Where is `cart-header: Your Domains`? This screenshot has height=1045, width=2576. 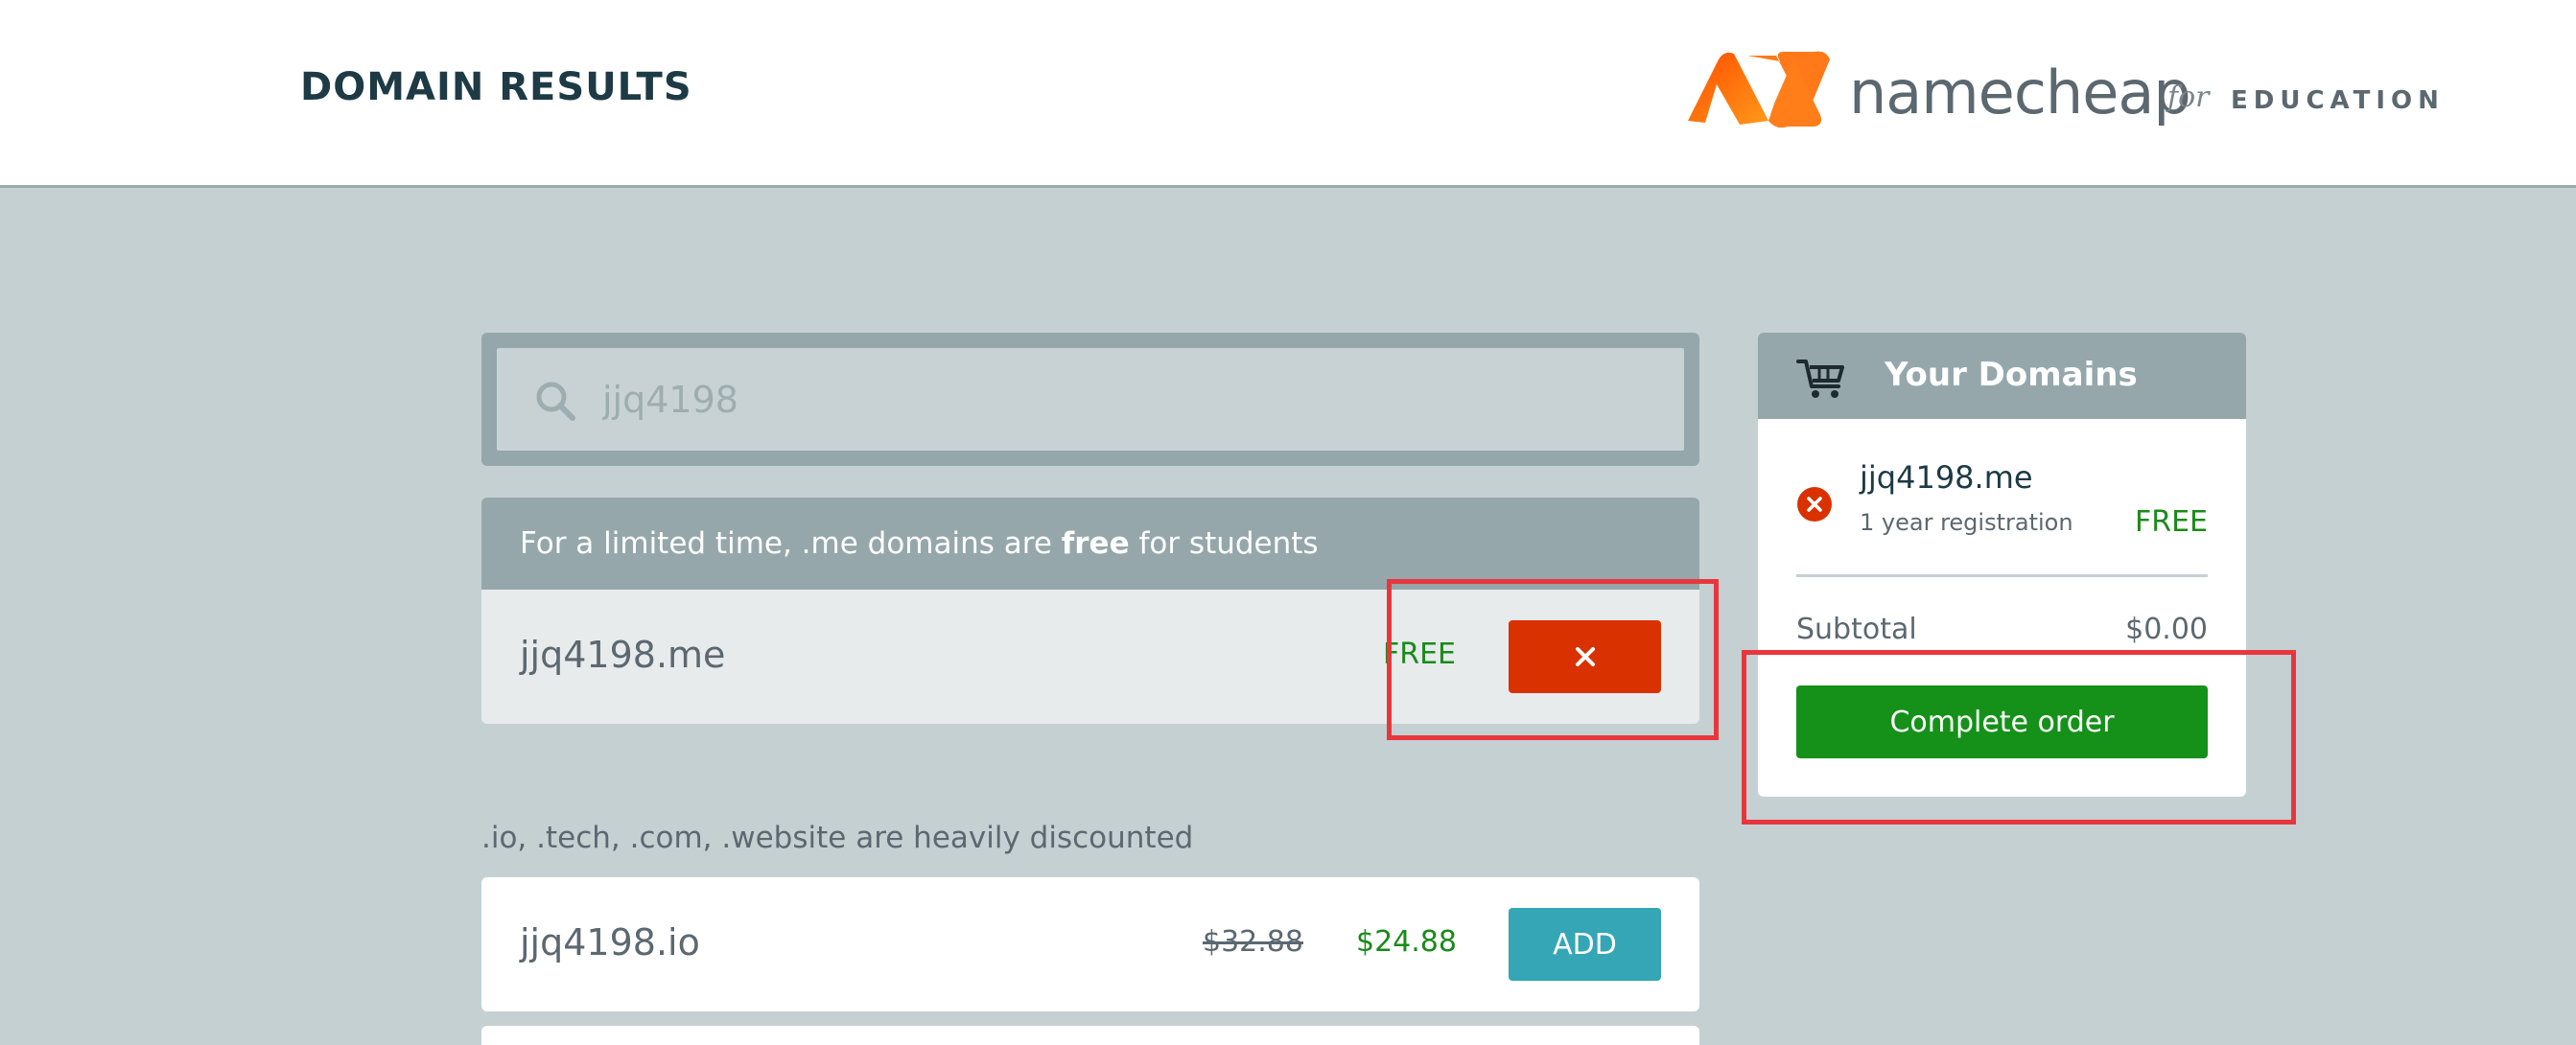 cart-header: Your Domains is located at coordinates (2002, 376).